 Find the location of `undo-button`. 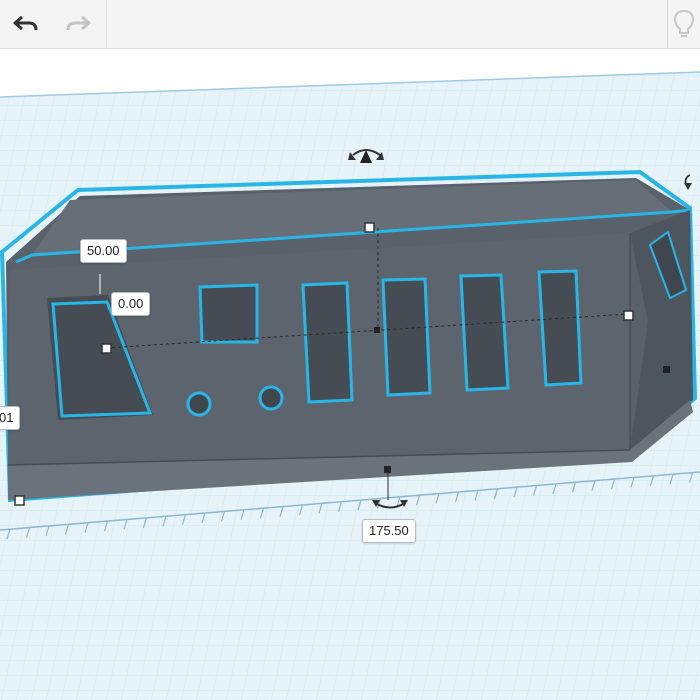

undo-button is located at coordinates (26, 24).